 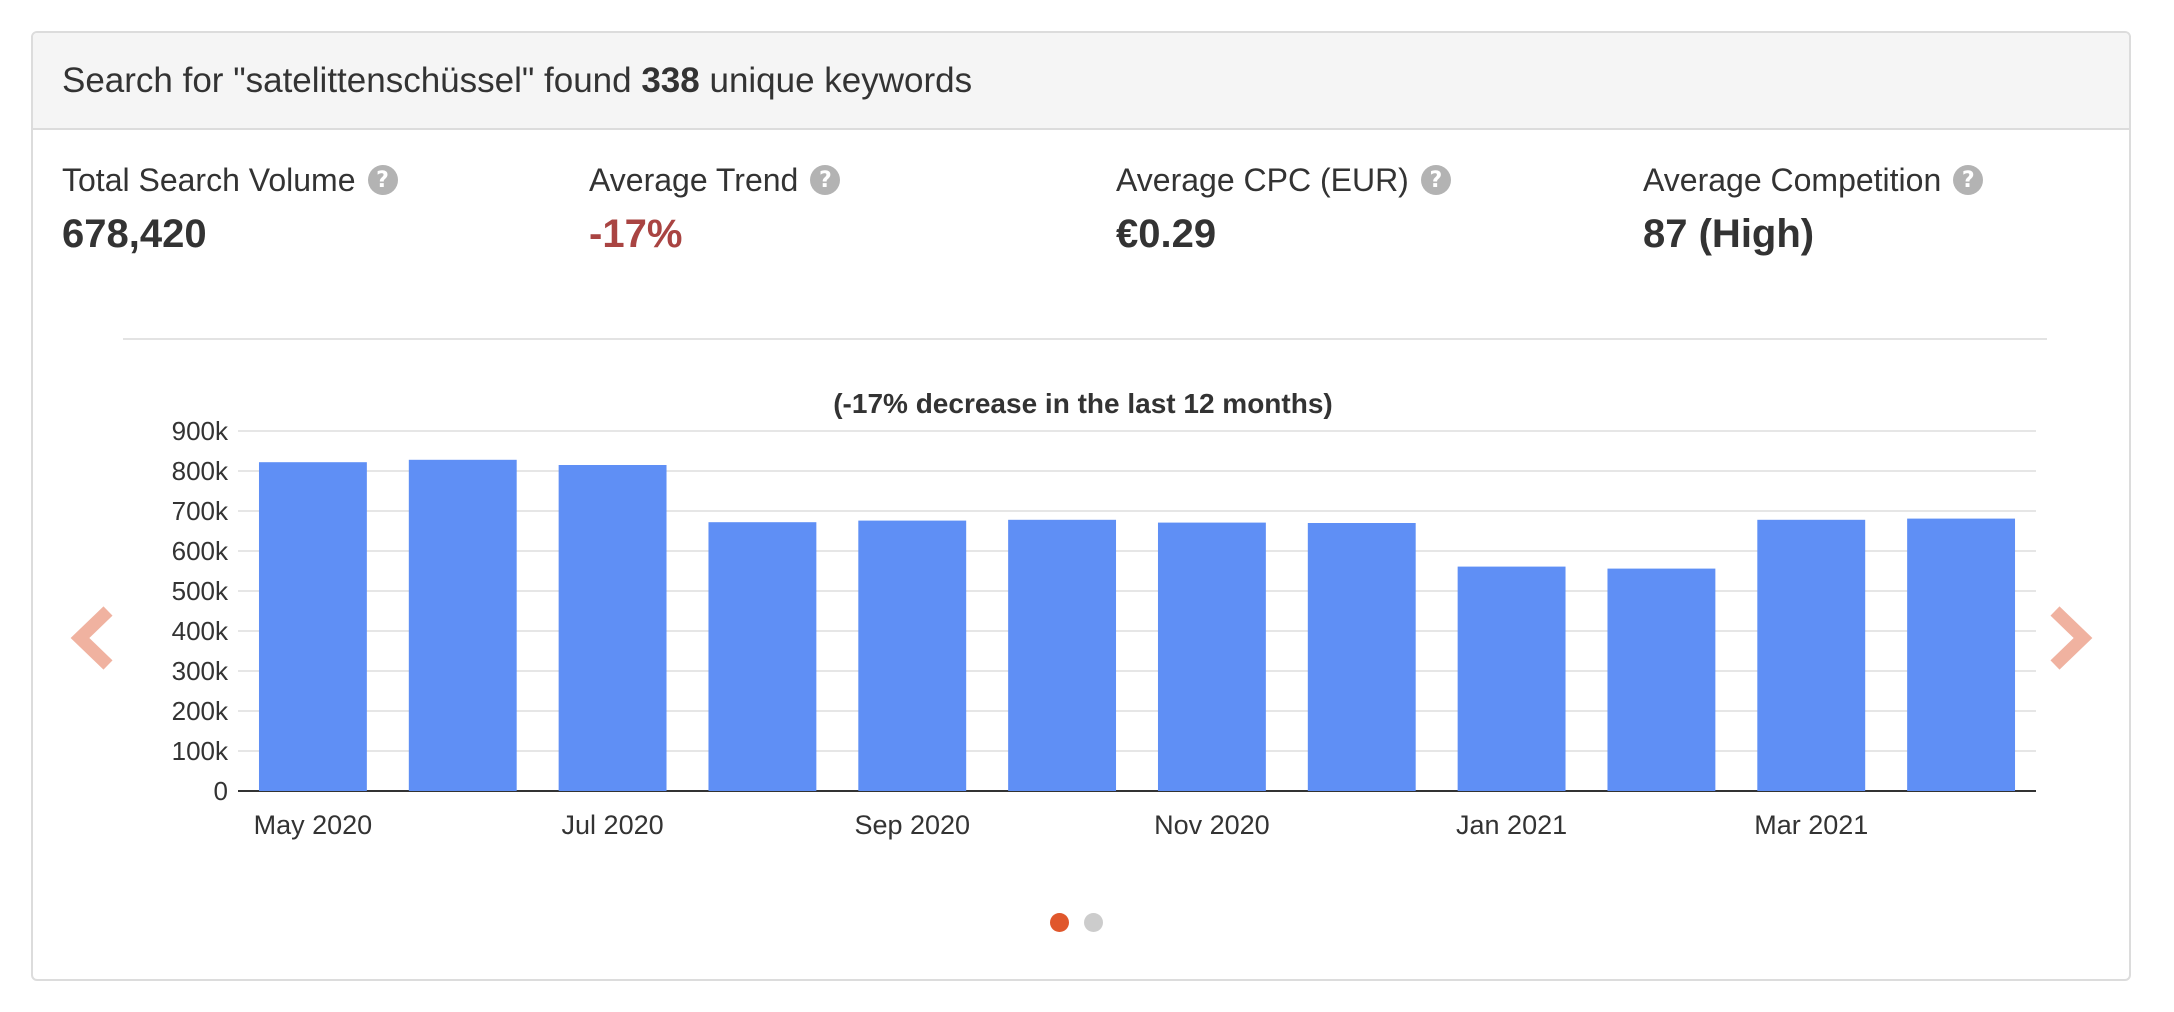 I want to click on carousel-indicators, so click(x=1079, y=922).